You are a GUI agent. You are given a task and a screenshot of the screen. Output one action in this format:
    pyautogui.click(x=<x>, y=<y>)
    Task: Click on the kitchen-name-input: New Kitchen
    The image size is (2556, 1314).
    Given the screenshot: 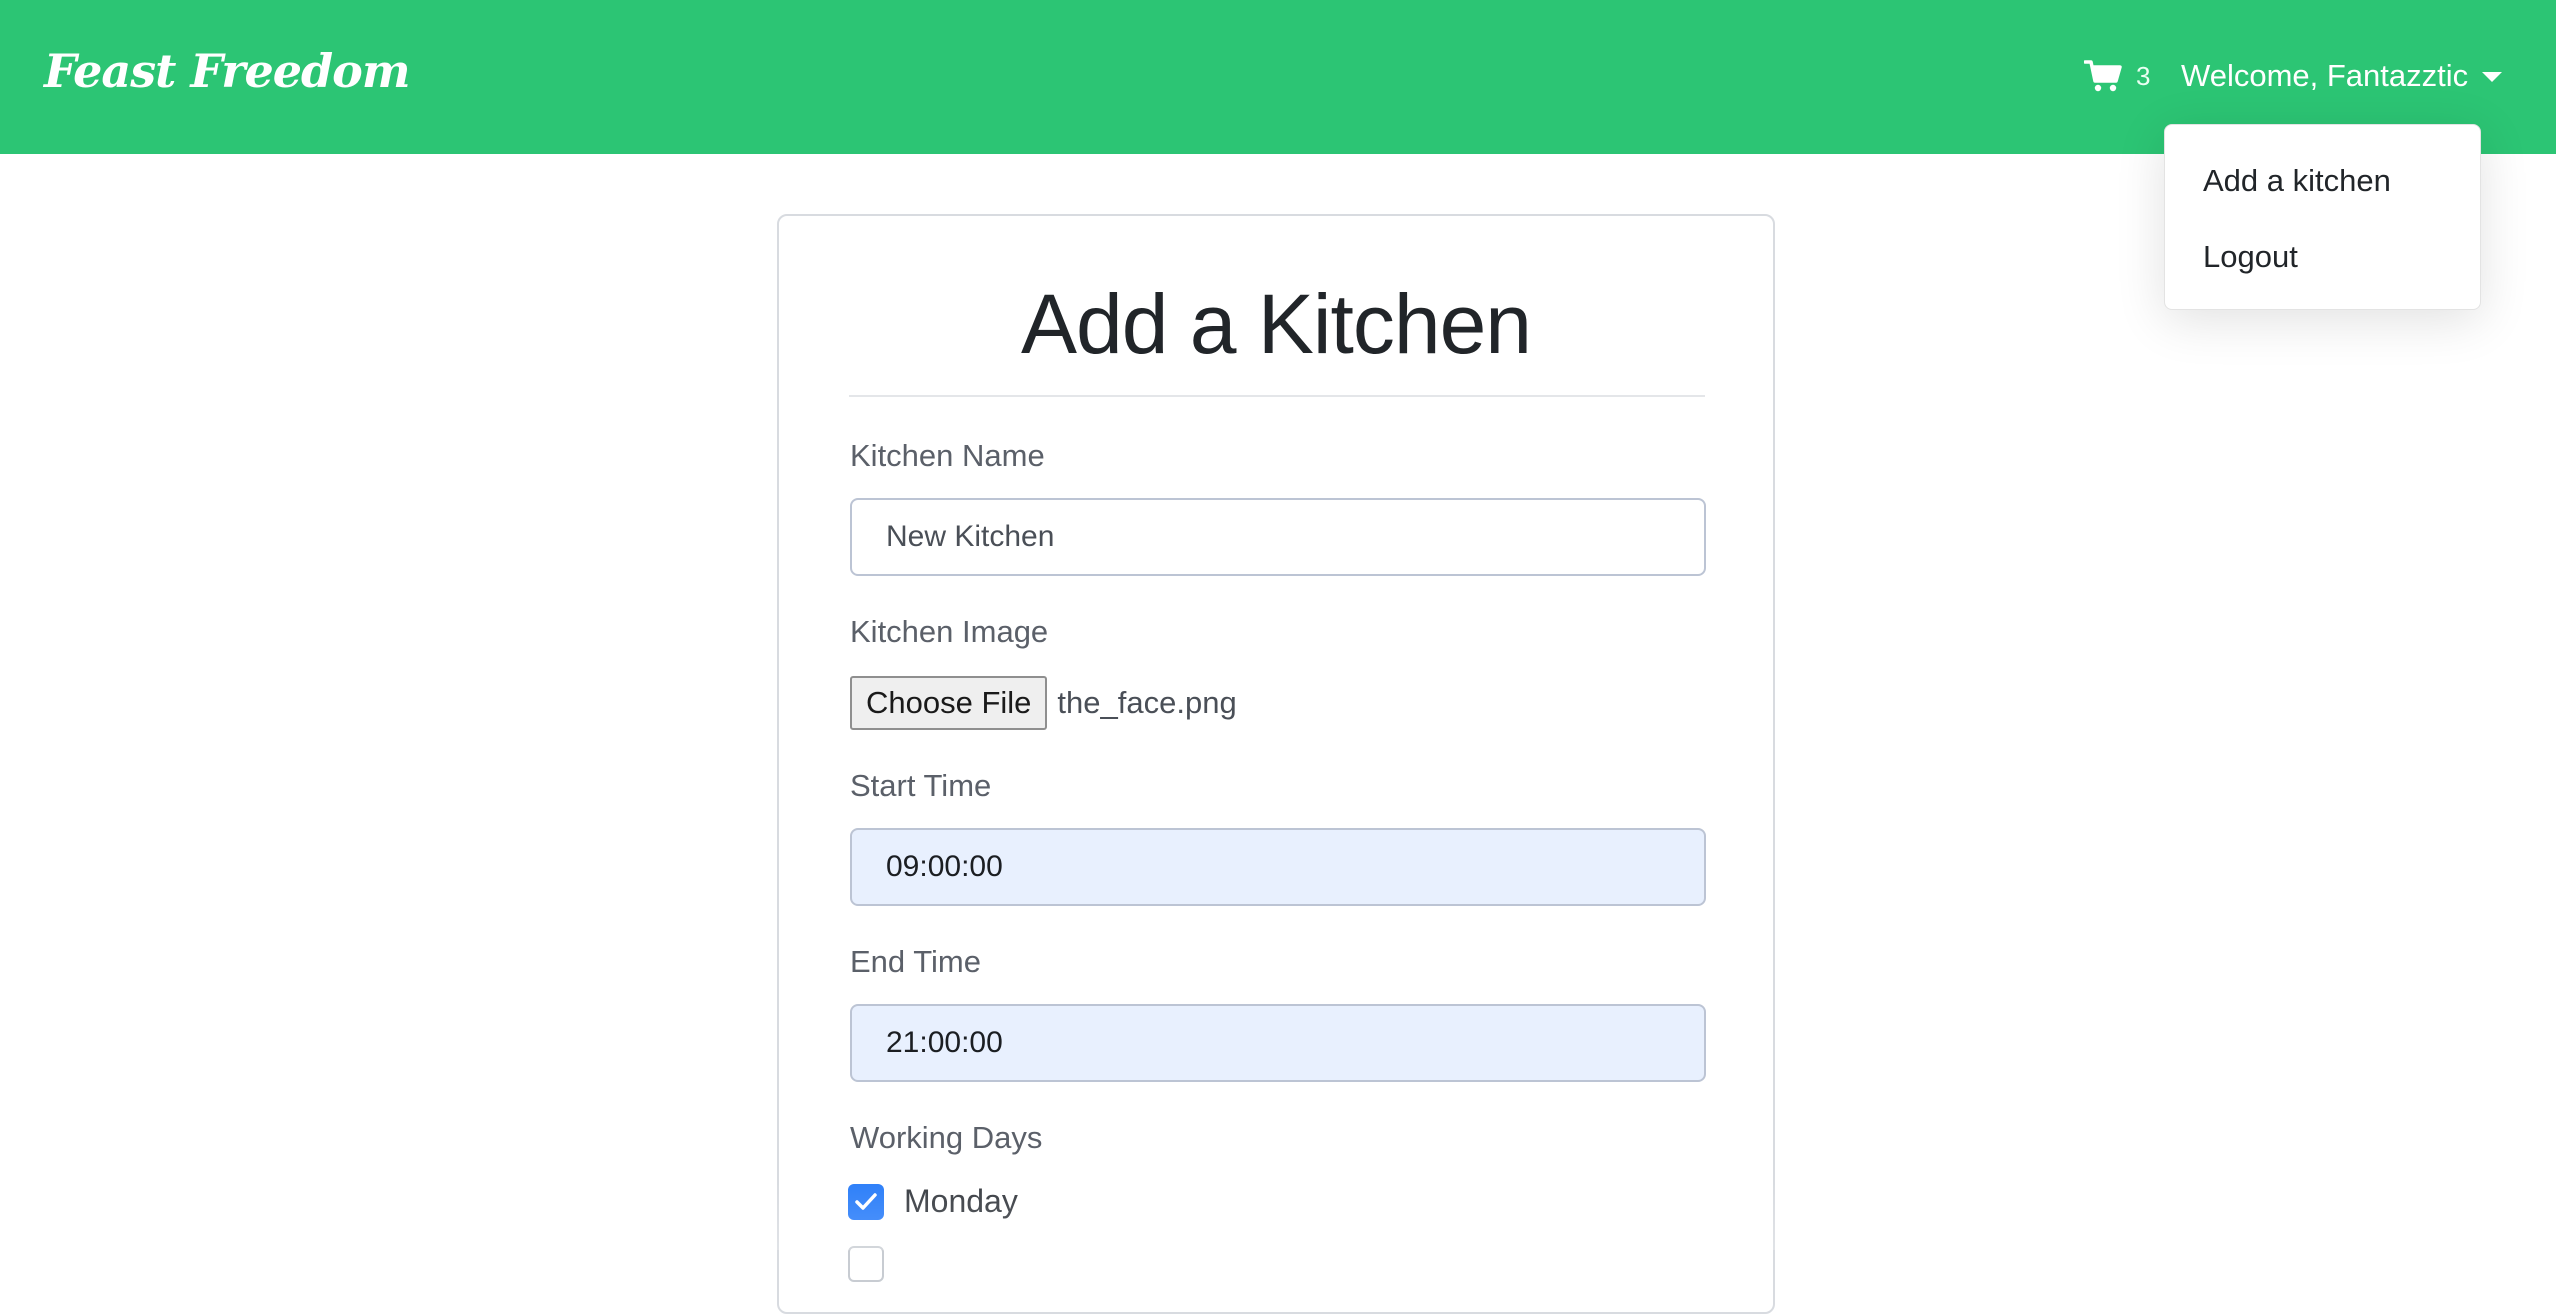 What is the action you would take?
    pyautogui.click(x=1278, y=537)
    